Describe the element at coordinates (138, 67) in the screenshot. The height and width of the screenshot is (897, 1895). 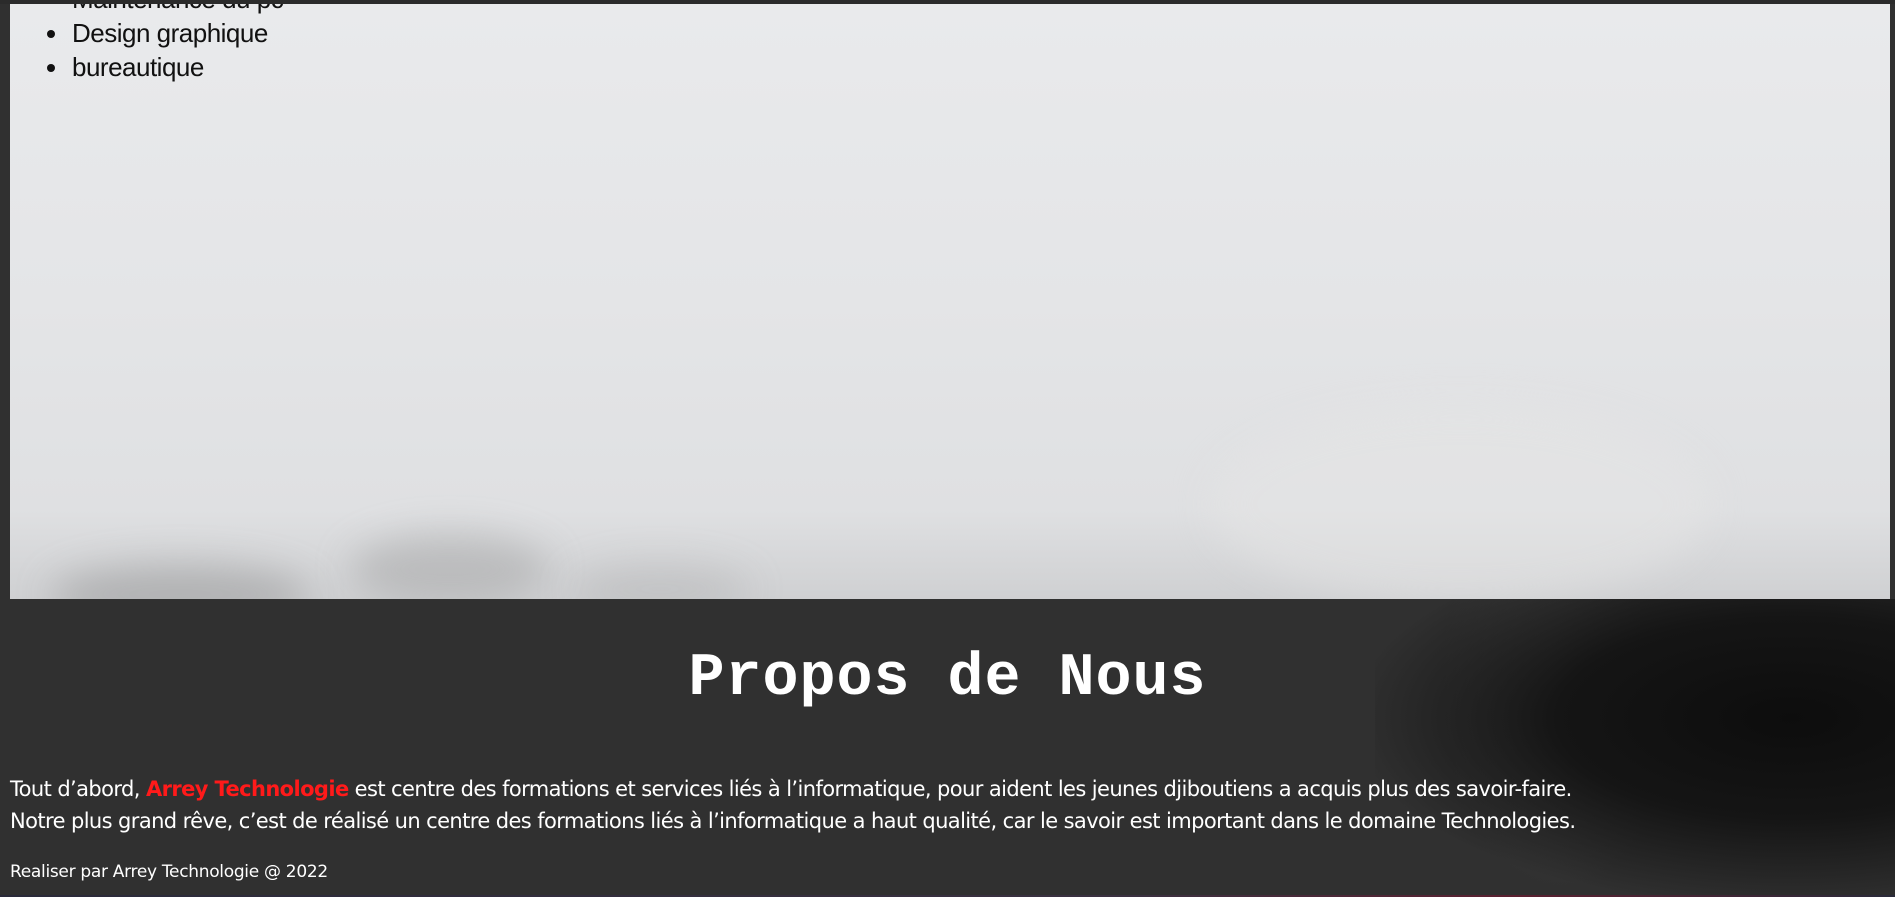
I see `service-label: bureautique` at that location.